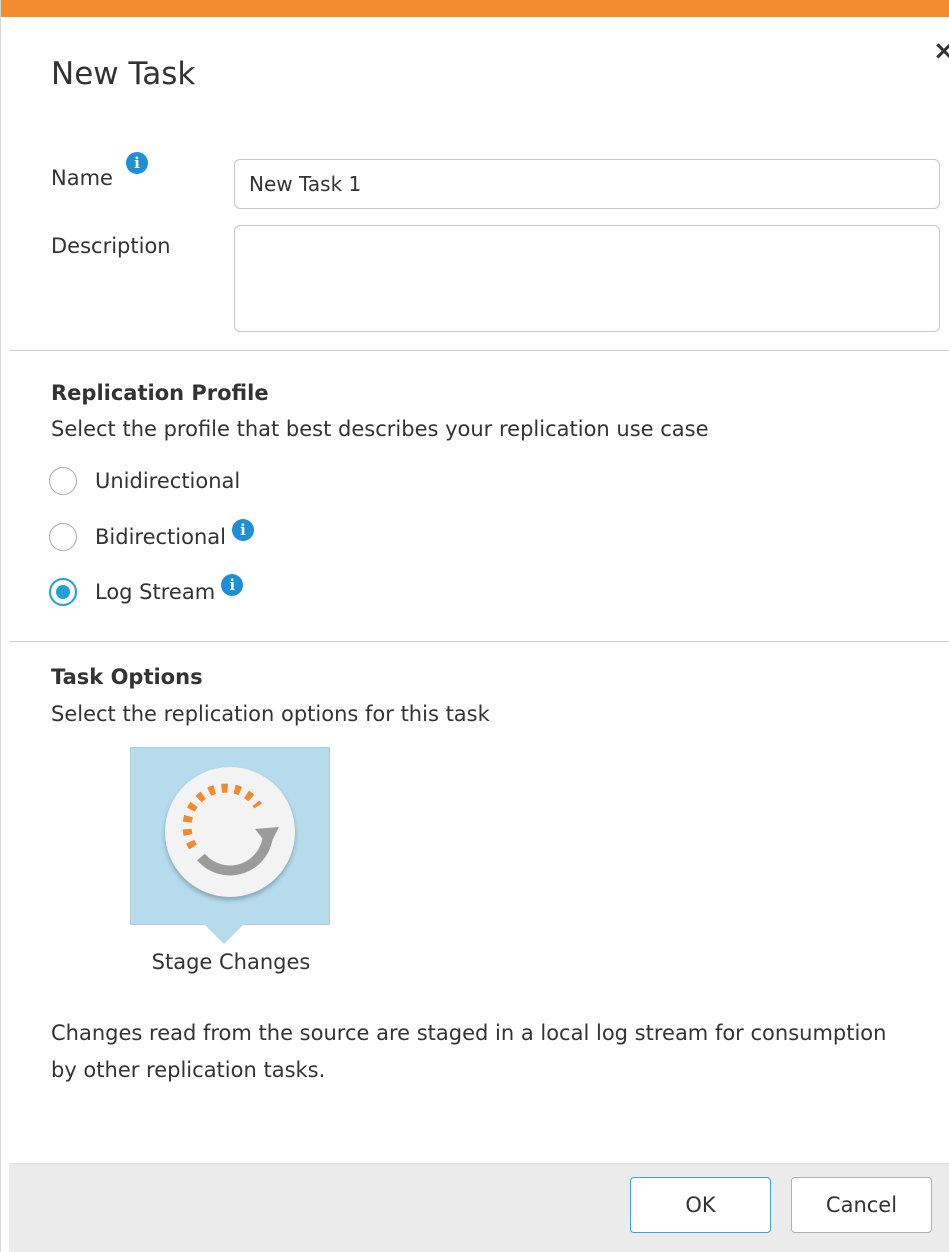 This screenshot has width=949, height=1252. Describe the element at coordinates (941, 51) in the screenshot. I see `close-icon: ×` at that location.